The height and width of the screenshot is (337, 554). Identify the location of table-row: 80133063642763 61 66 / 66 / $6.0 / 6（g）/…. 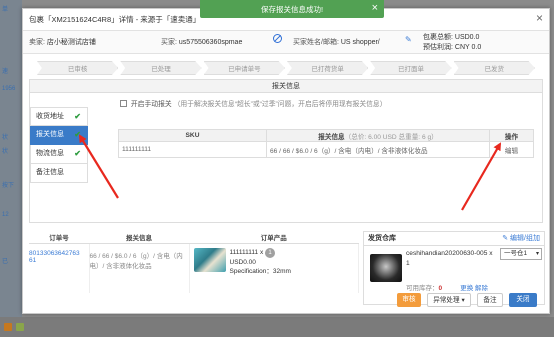
(194, 268).